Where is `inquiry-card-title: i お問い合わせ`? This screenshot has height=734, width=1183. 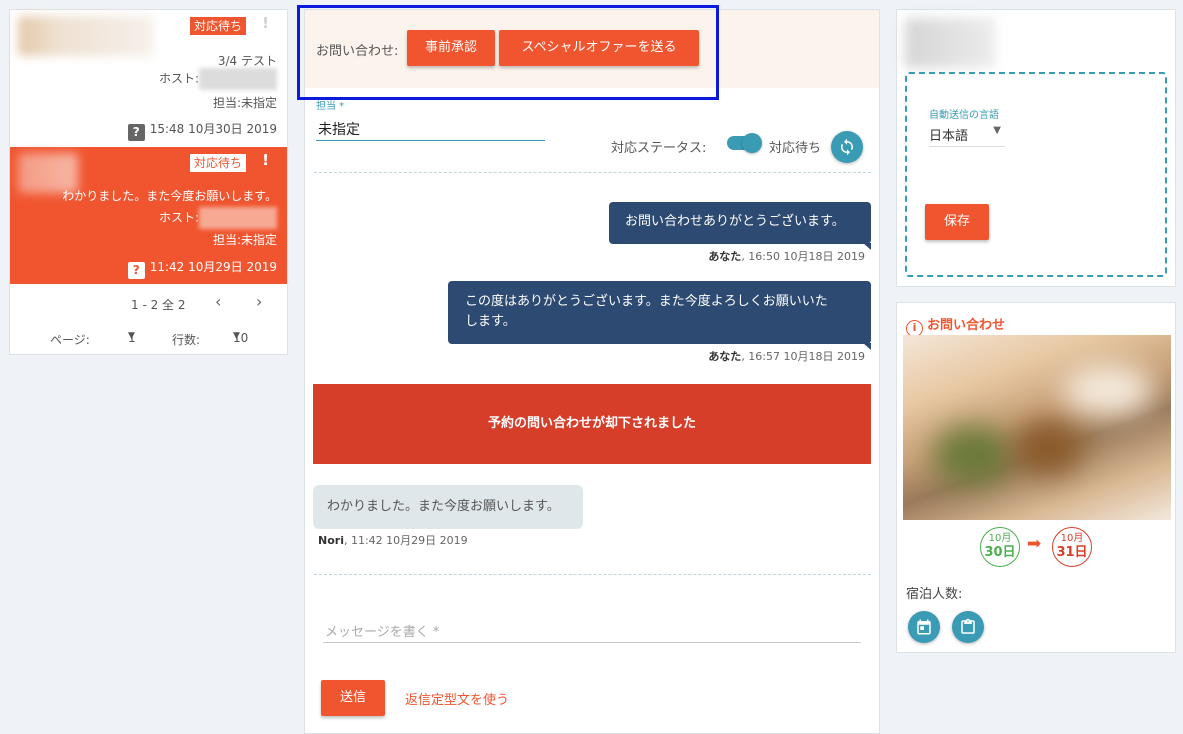 inquiry-card-title: i お問い合わせ is located at coordinates (955, 325).